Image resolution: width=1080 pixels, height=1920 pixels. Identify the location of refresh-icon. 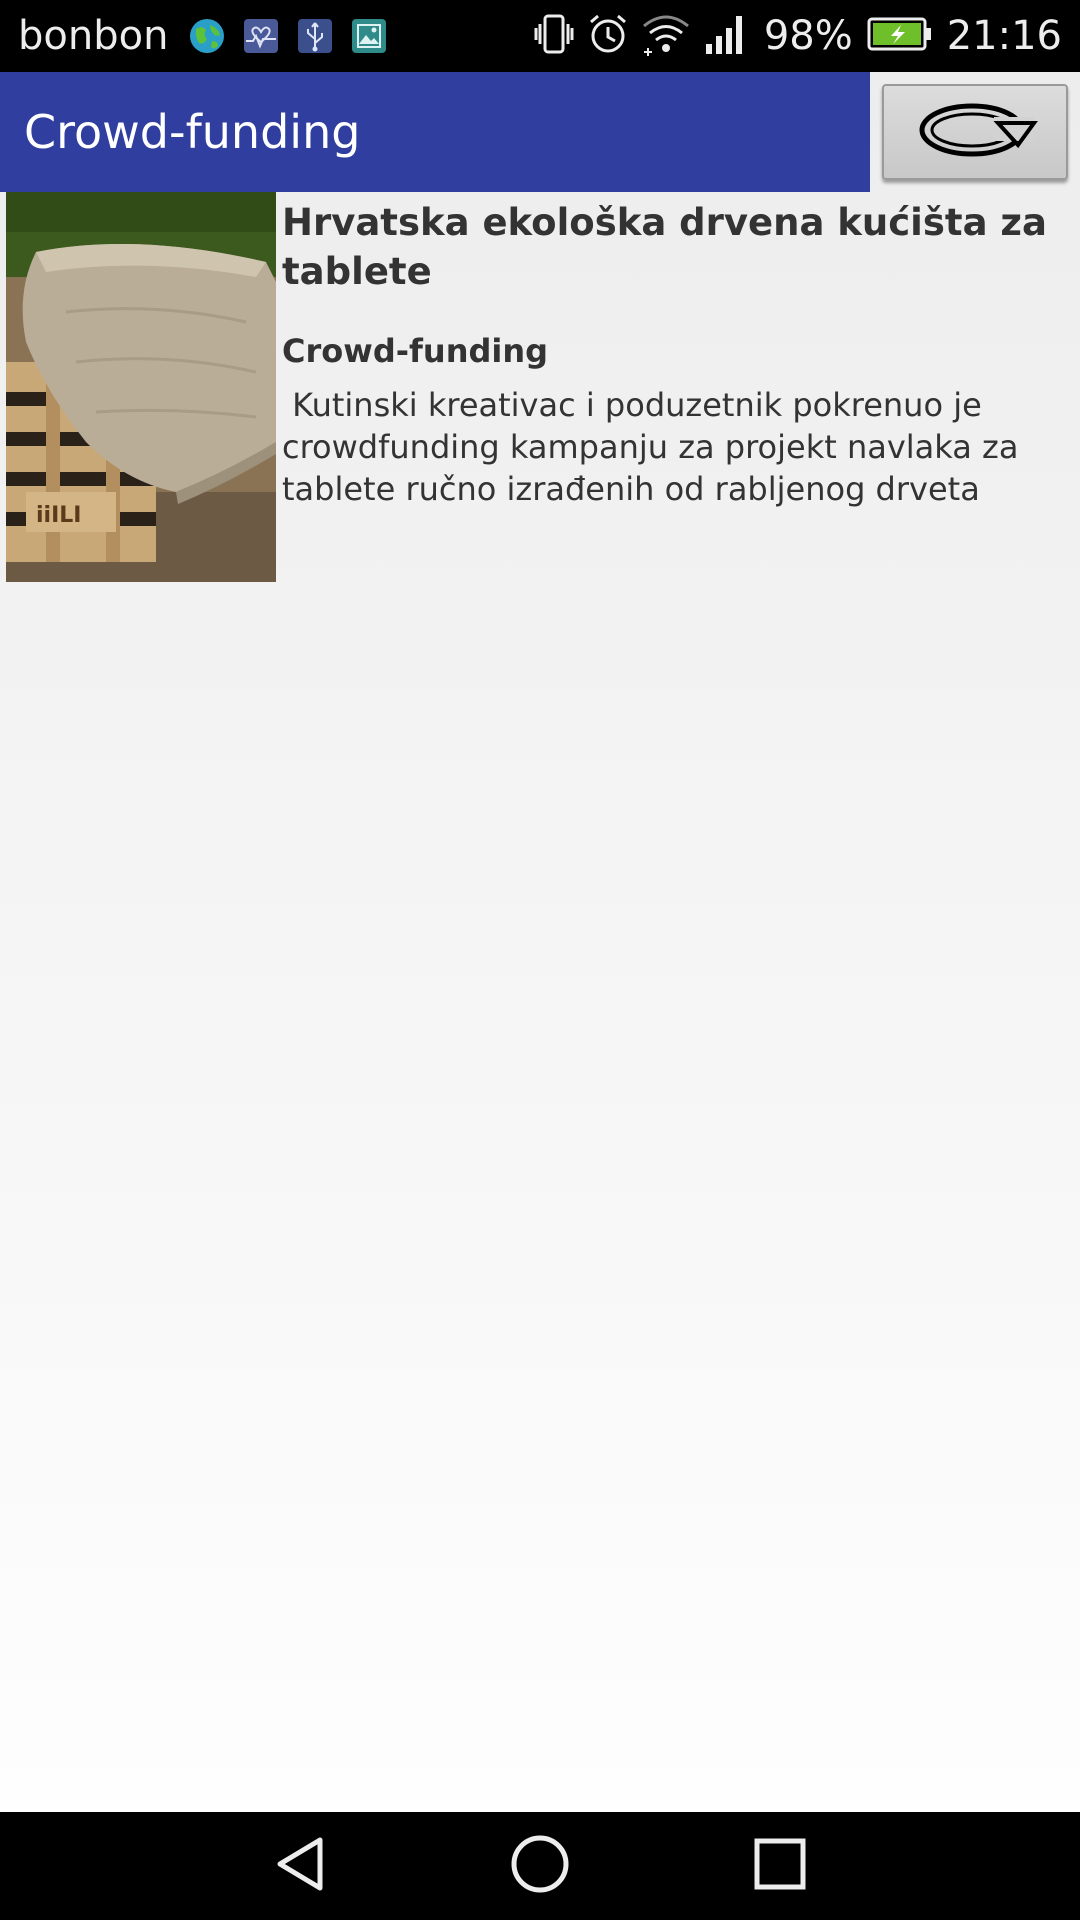
(975, 132).